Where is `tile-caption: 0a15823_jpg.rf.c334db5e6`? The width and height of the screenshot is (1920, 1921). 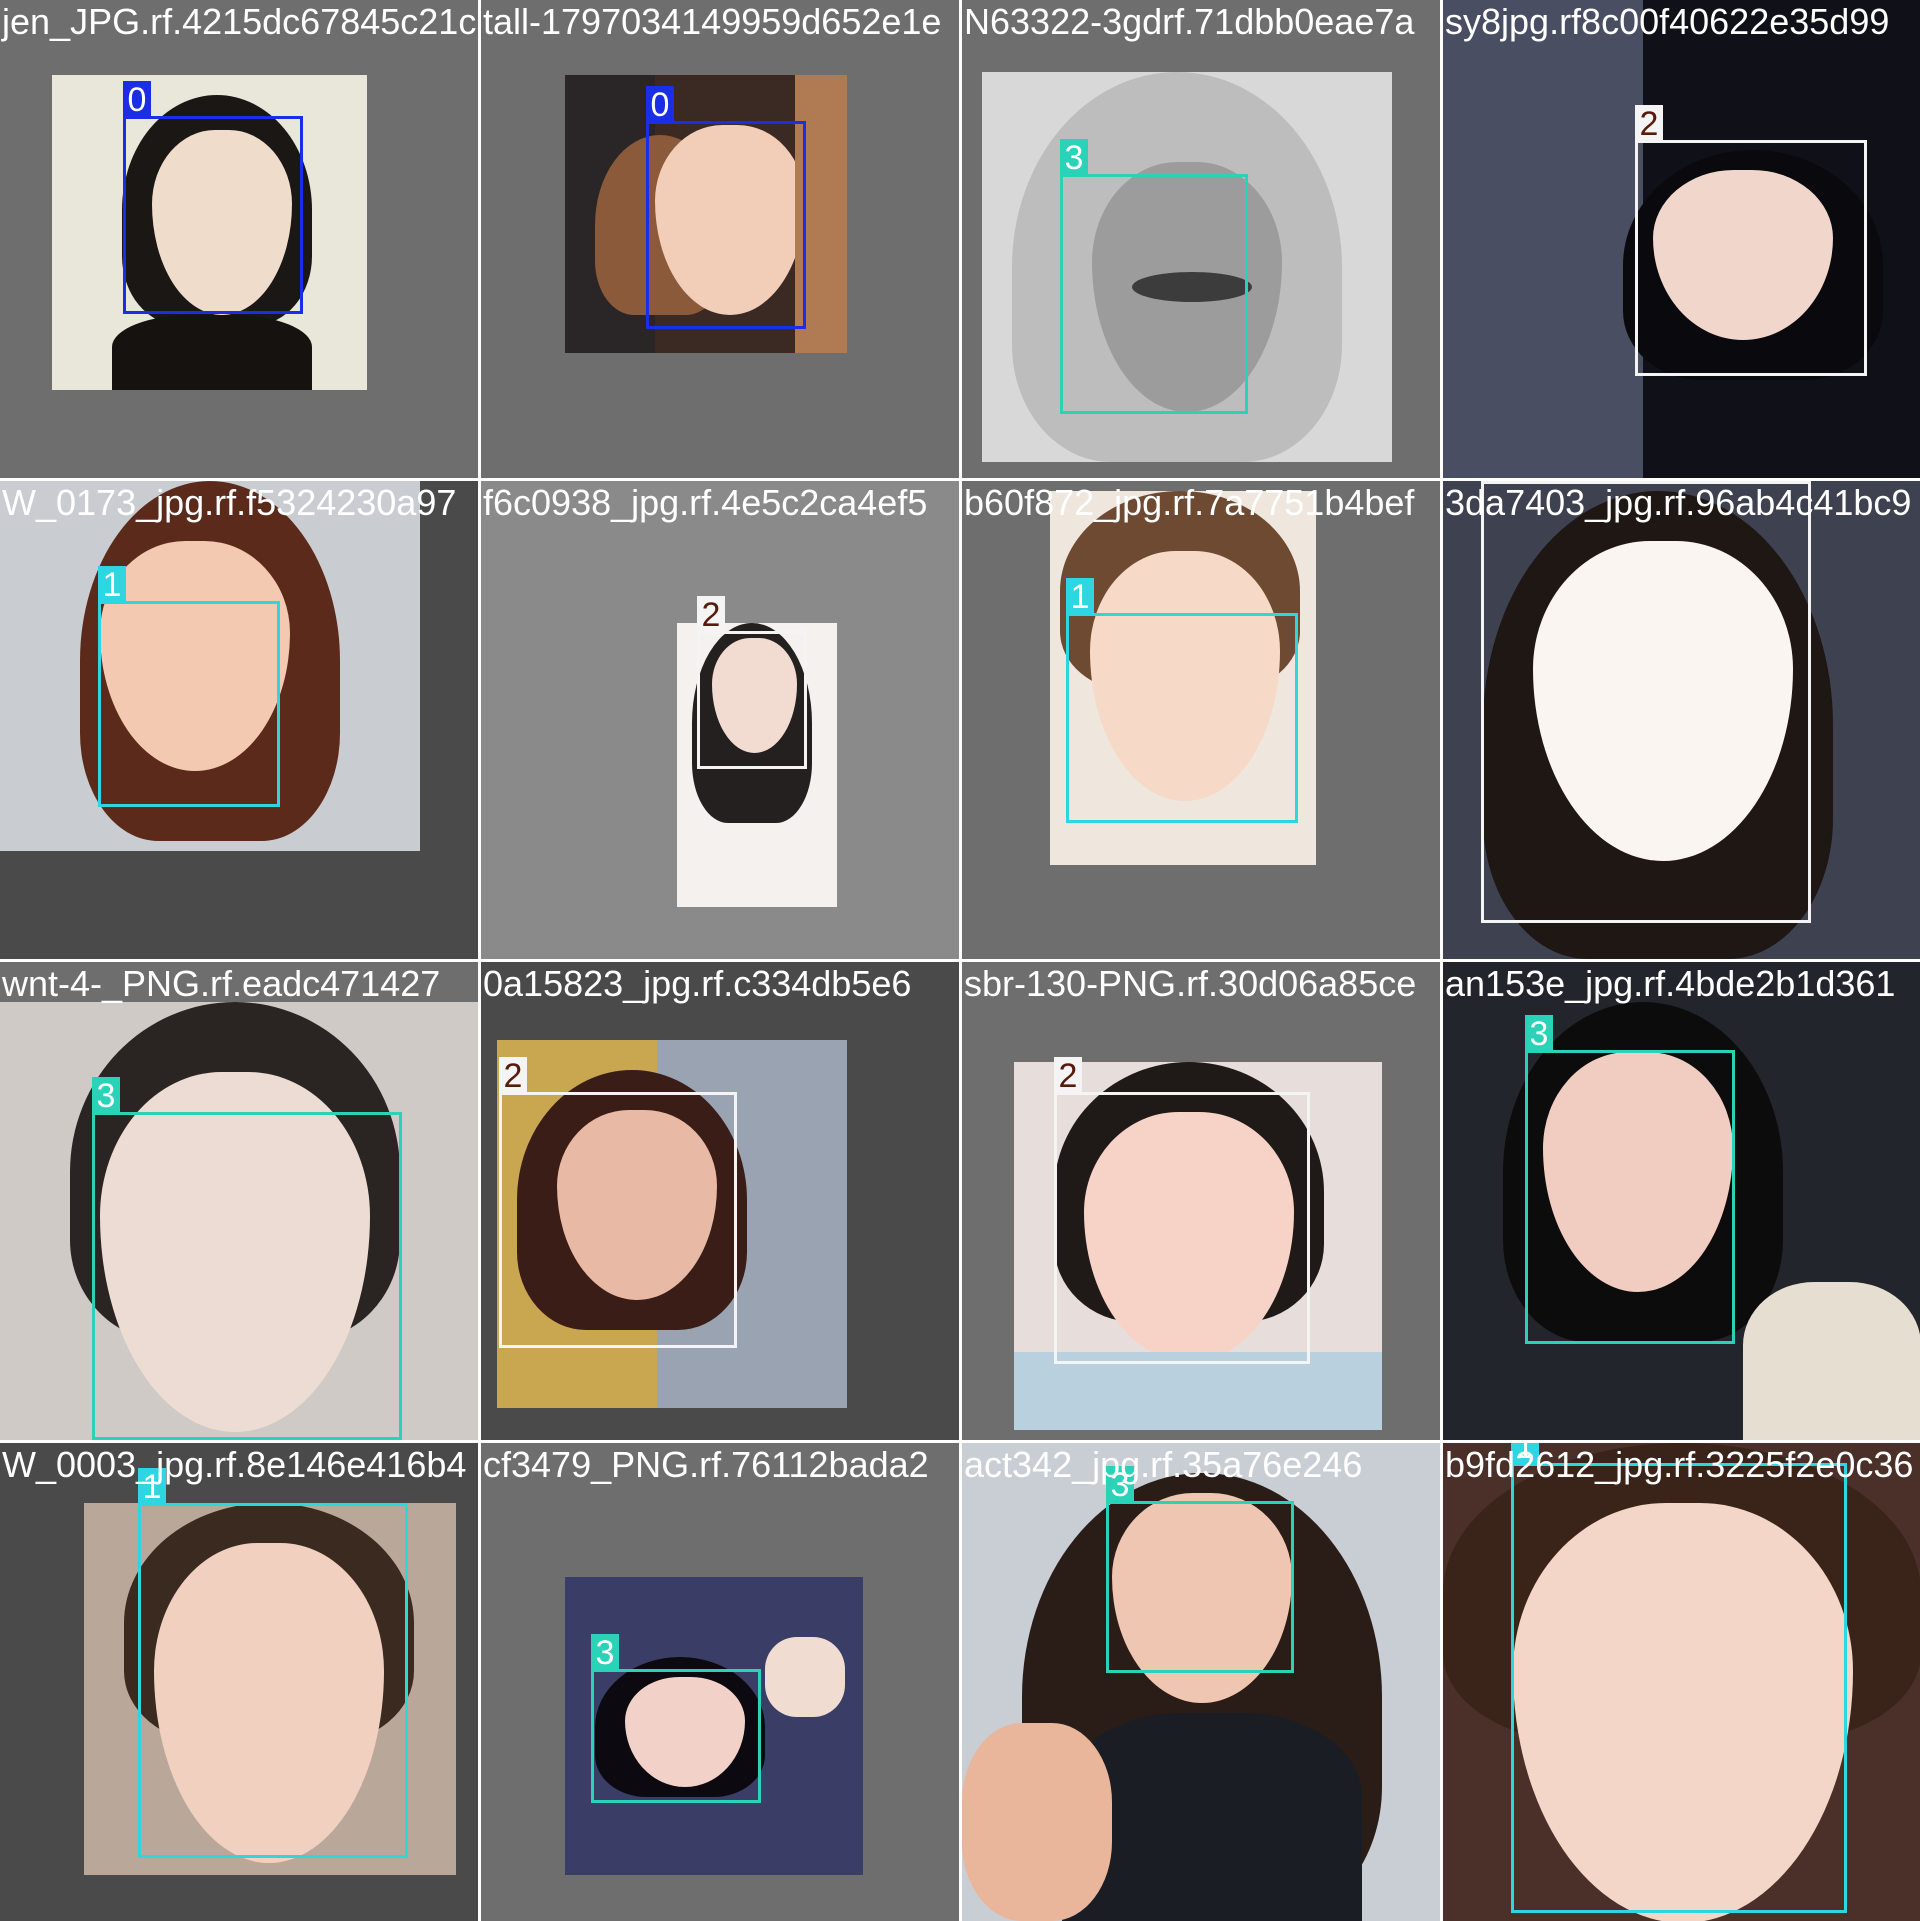
tile-caption: 0a15823_jpg.rf.c334db5e6 is located at coordinates (697, 983).